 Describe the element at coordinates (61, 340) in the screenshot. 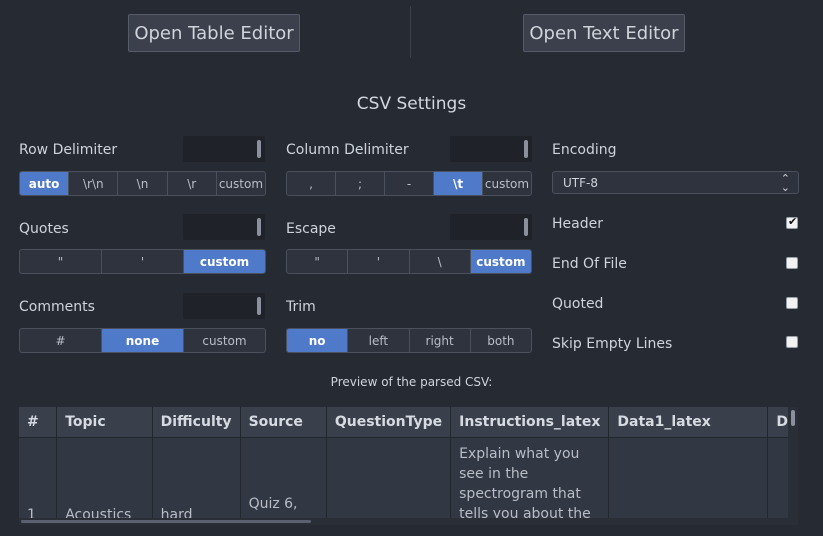

I see `comments-option-hash: #` at that location.